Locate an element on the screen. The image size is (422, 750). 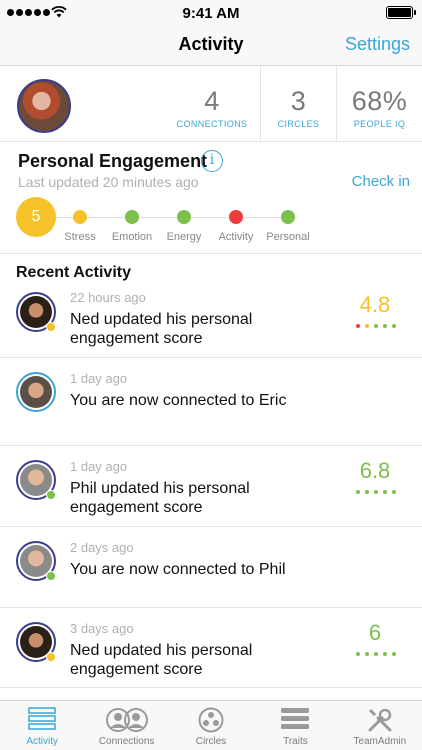
profile-summary: 4 CONNECTIONS 3 CIRCLES 68% PEOPLE IQ is located at coordinates (211, 104).